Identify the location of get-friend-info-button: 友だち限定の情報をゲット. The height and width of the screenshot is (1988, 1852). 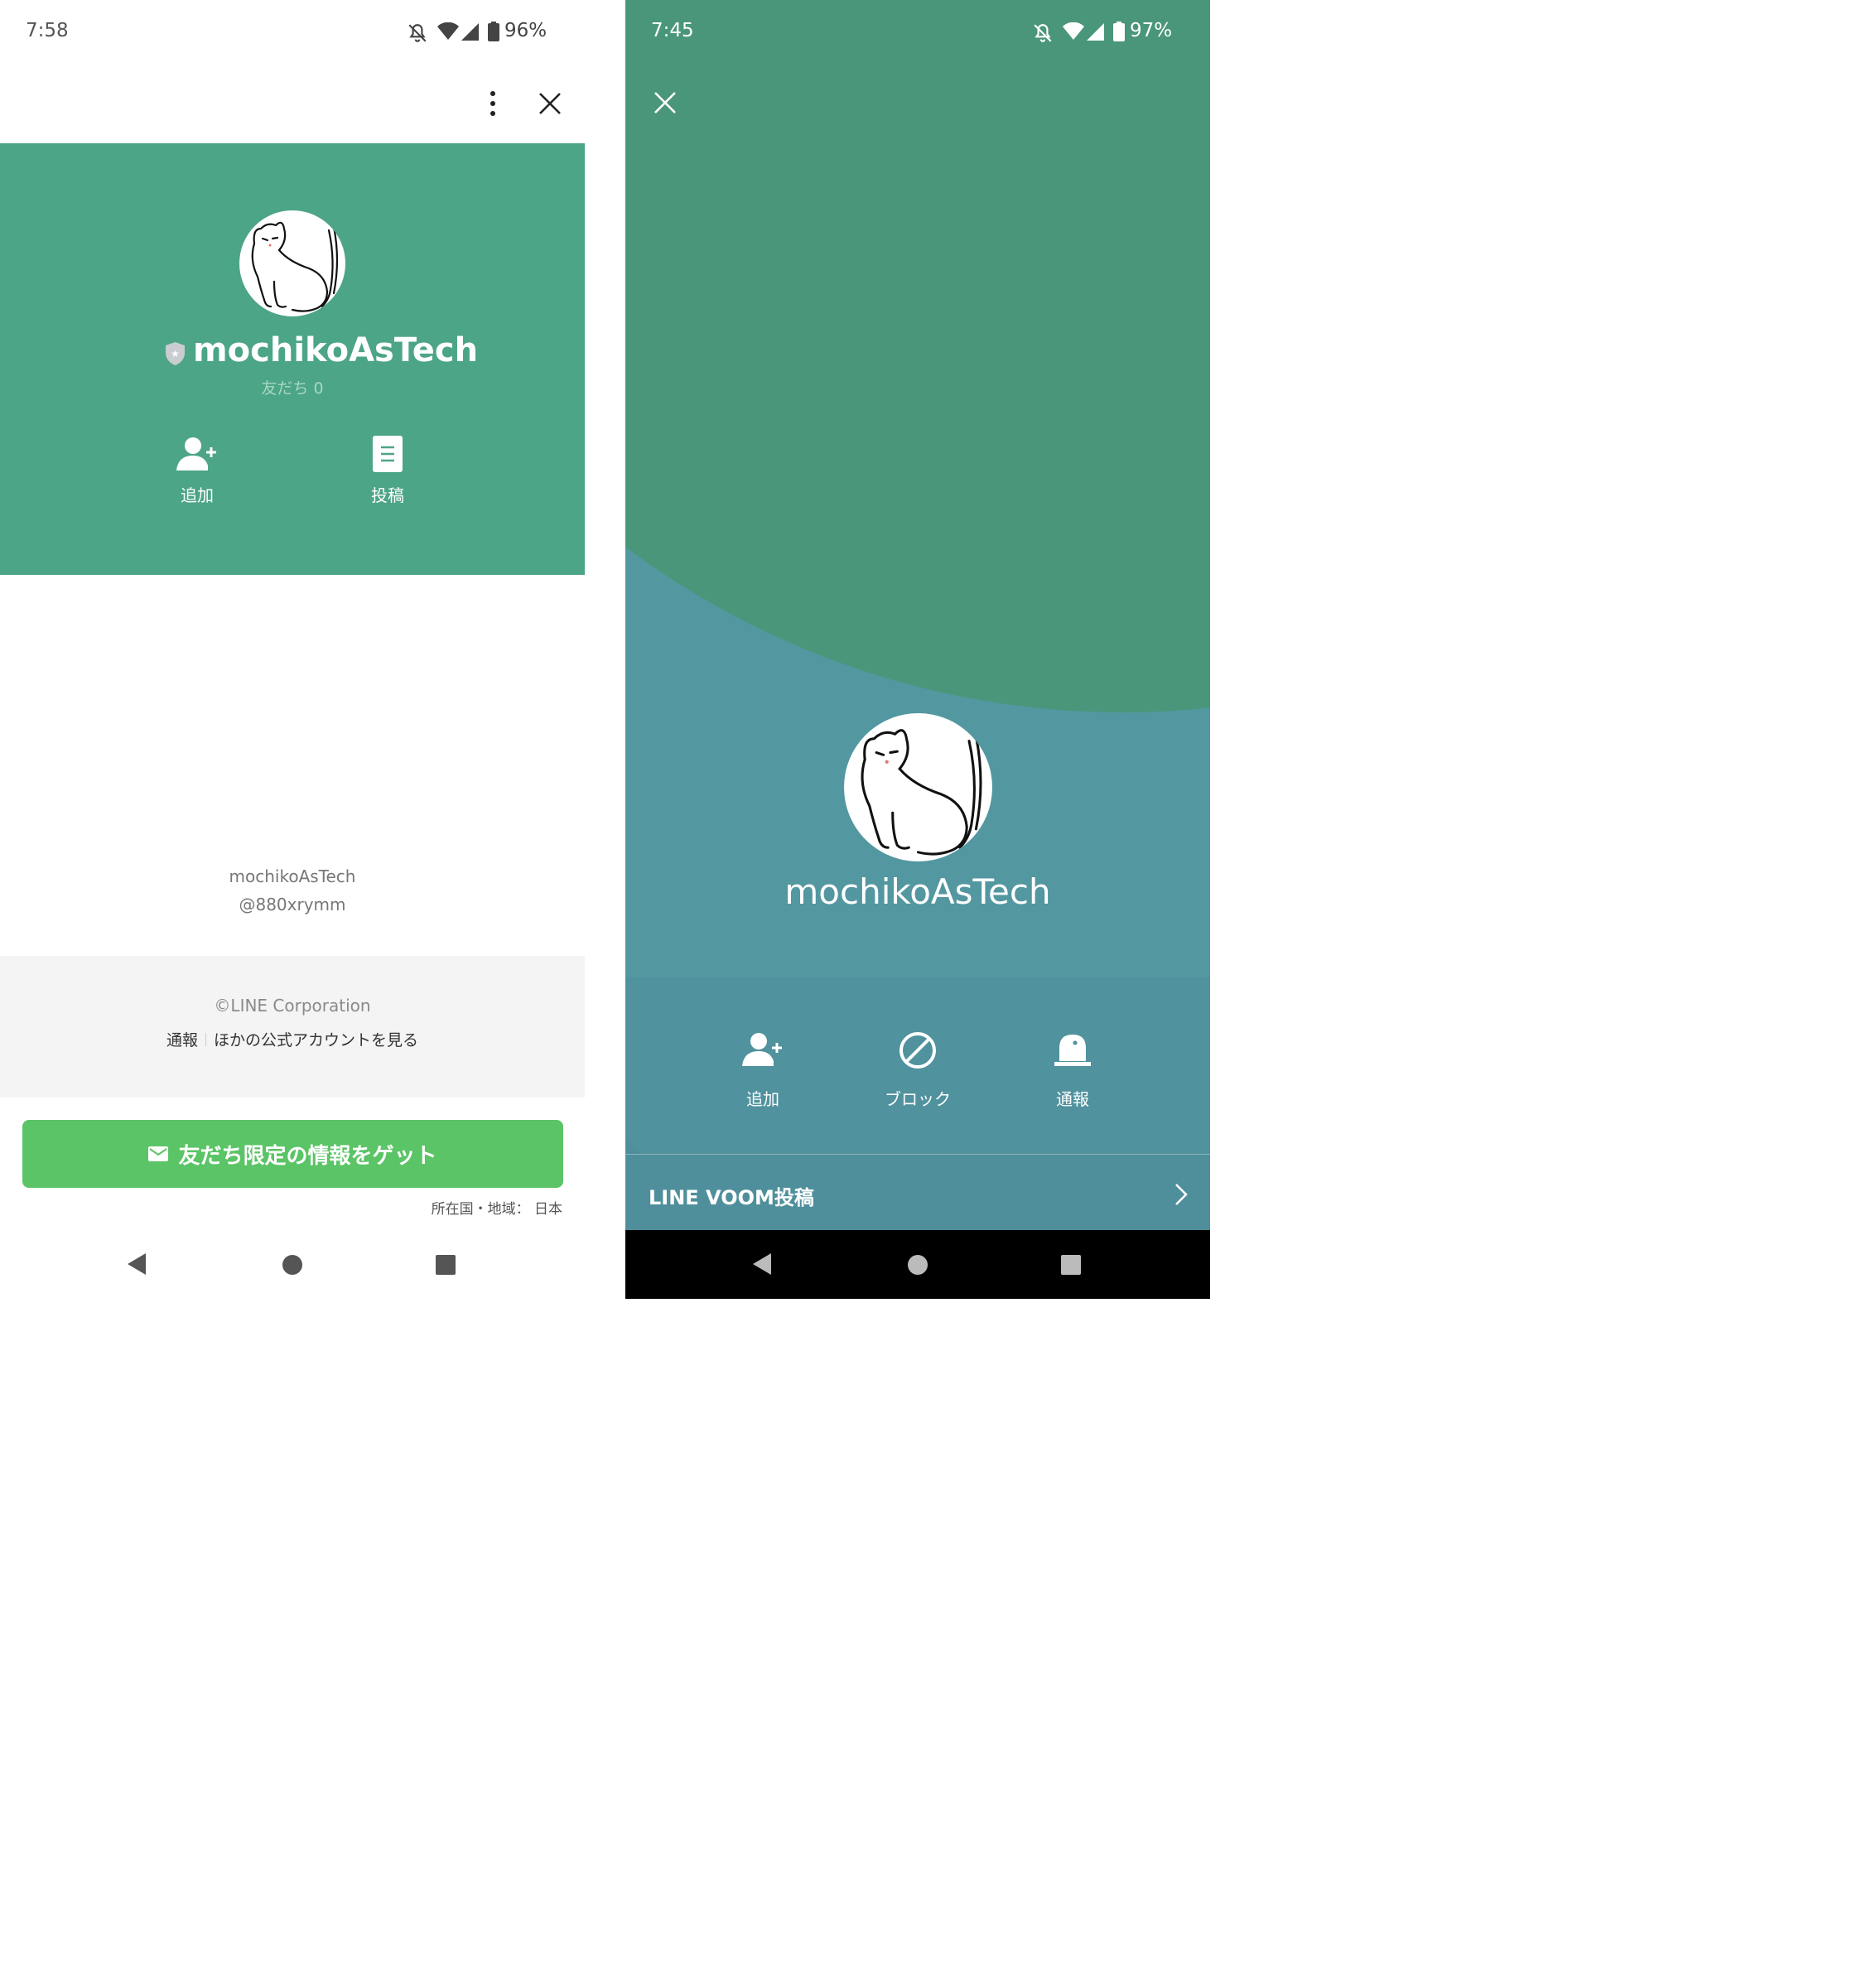
(292, 1154).